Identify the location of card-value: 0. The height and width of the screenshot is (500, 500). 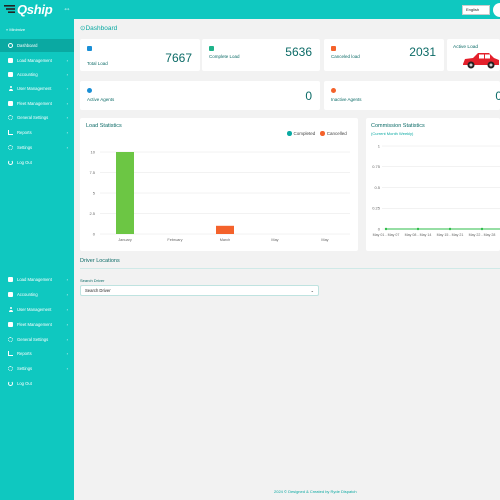
(497, 96).